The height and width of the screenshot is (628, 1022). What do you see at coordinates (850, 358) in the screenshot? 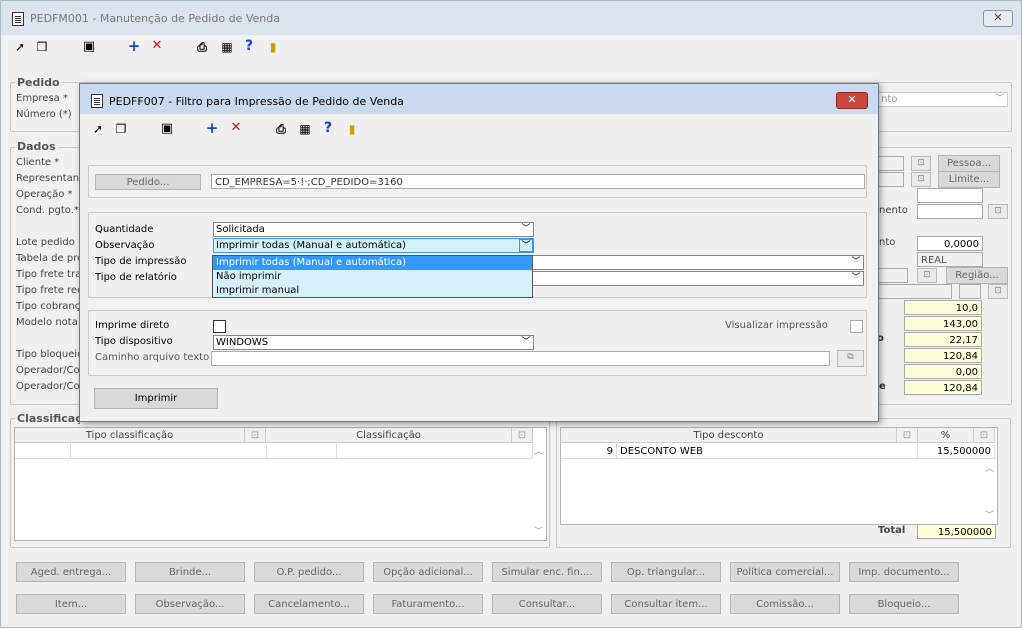
I see `browse-folder-icon: ⧉` at bounding box center [850, 358].